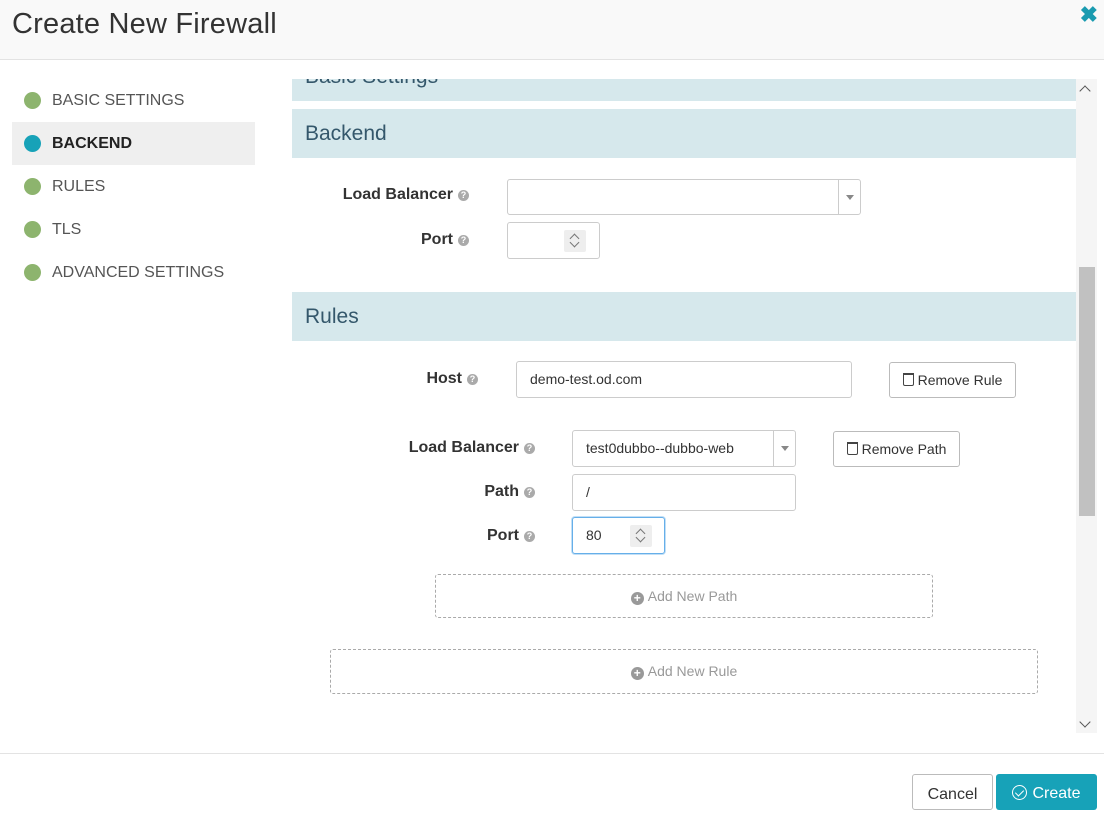 This screenshot has height=815, width=1104. I want to click on backend-load-balancer-label: Load Balancer?, so click(380, 195).